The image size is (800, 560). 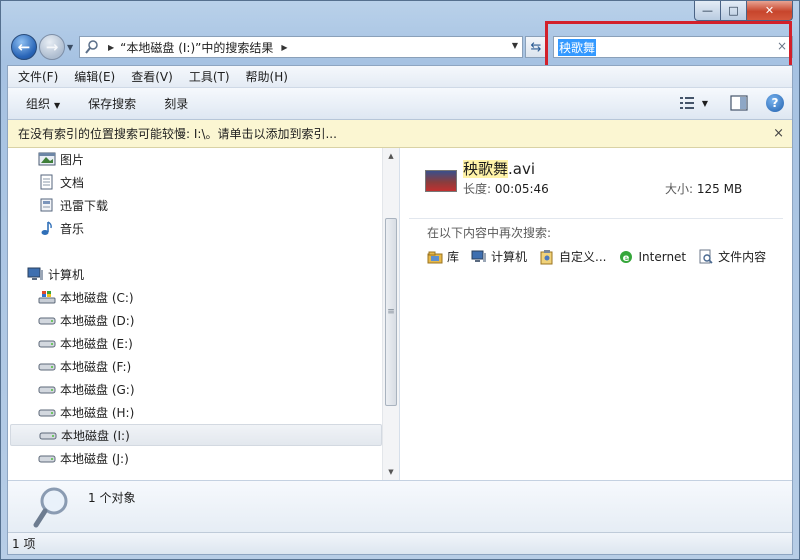 What do you see at coordinates (94, 76) in the screenshot?
I see `menu-edit: 编辑(E)` at bounding box center [94, 76].